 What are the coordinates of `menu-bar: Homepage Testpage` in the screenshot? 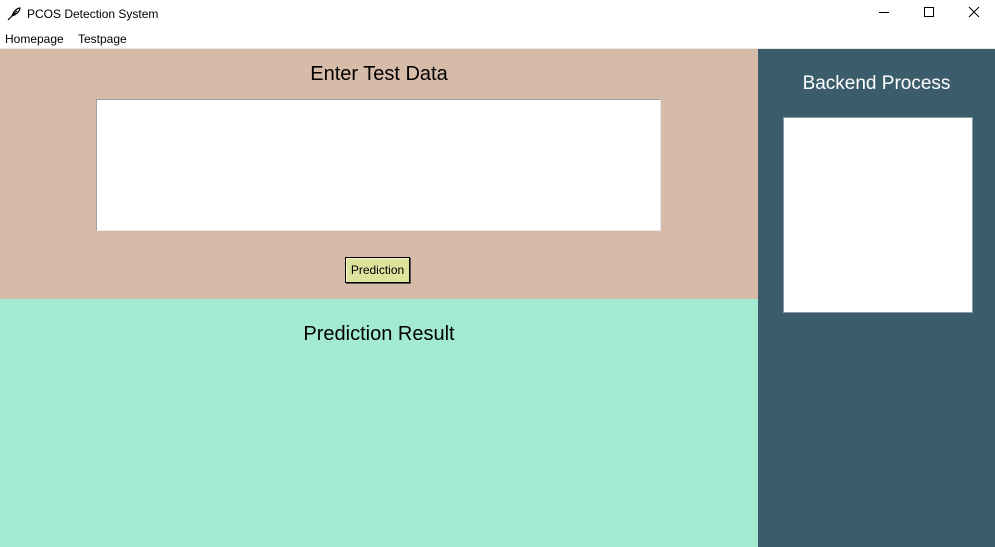 It's located at (497, 38).